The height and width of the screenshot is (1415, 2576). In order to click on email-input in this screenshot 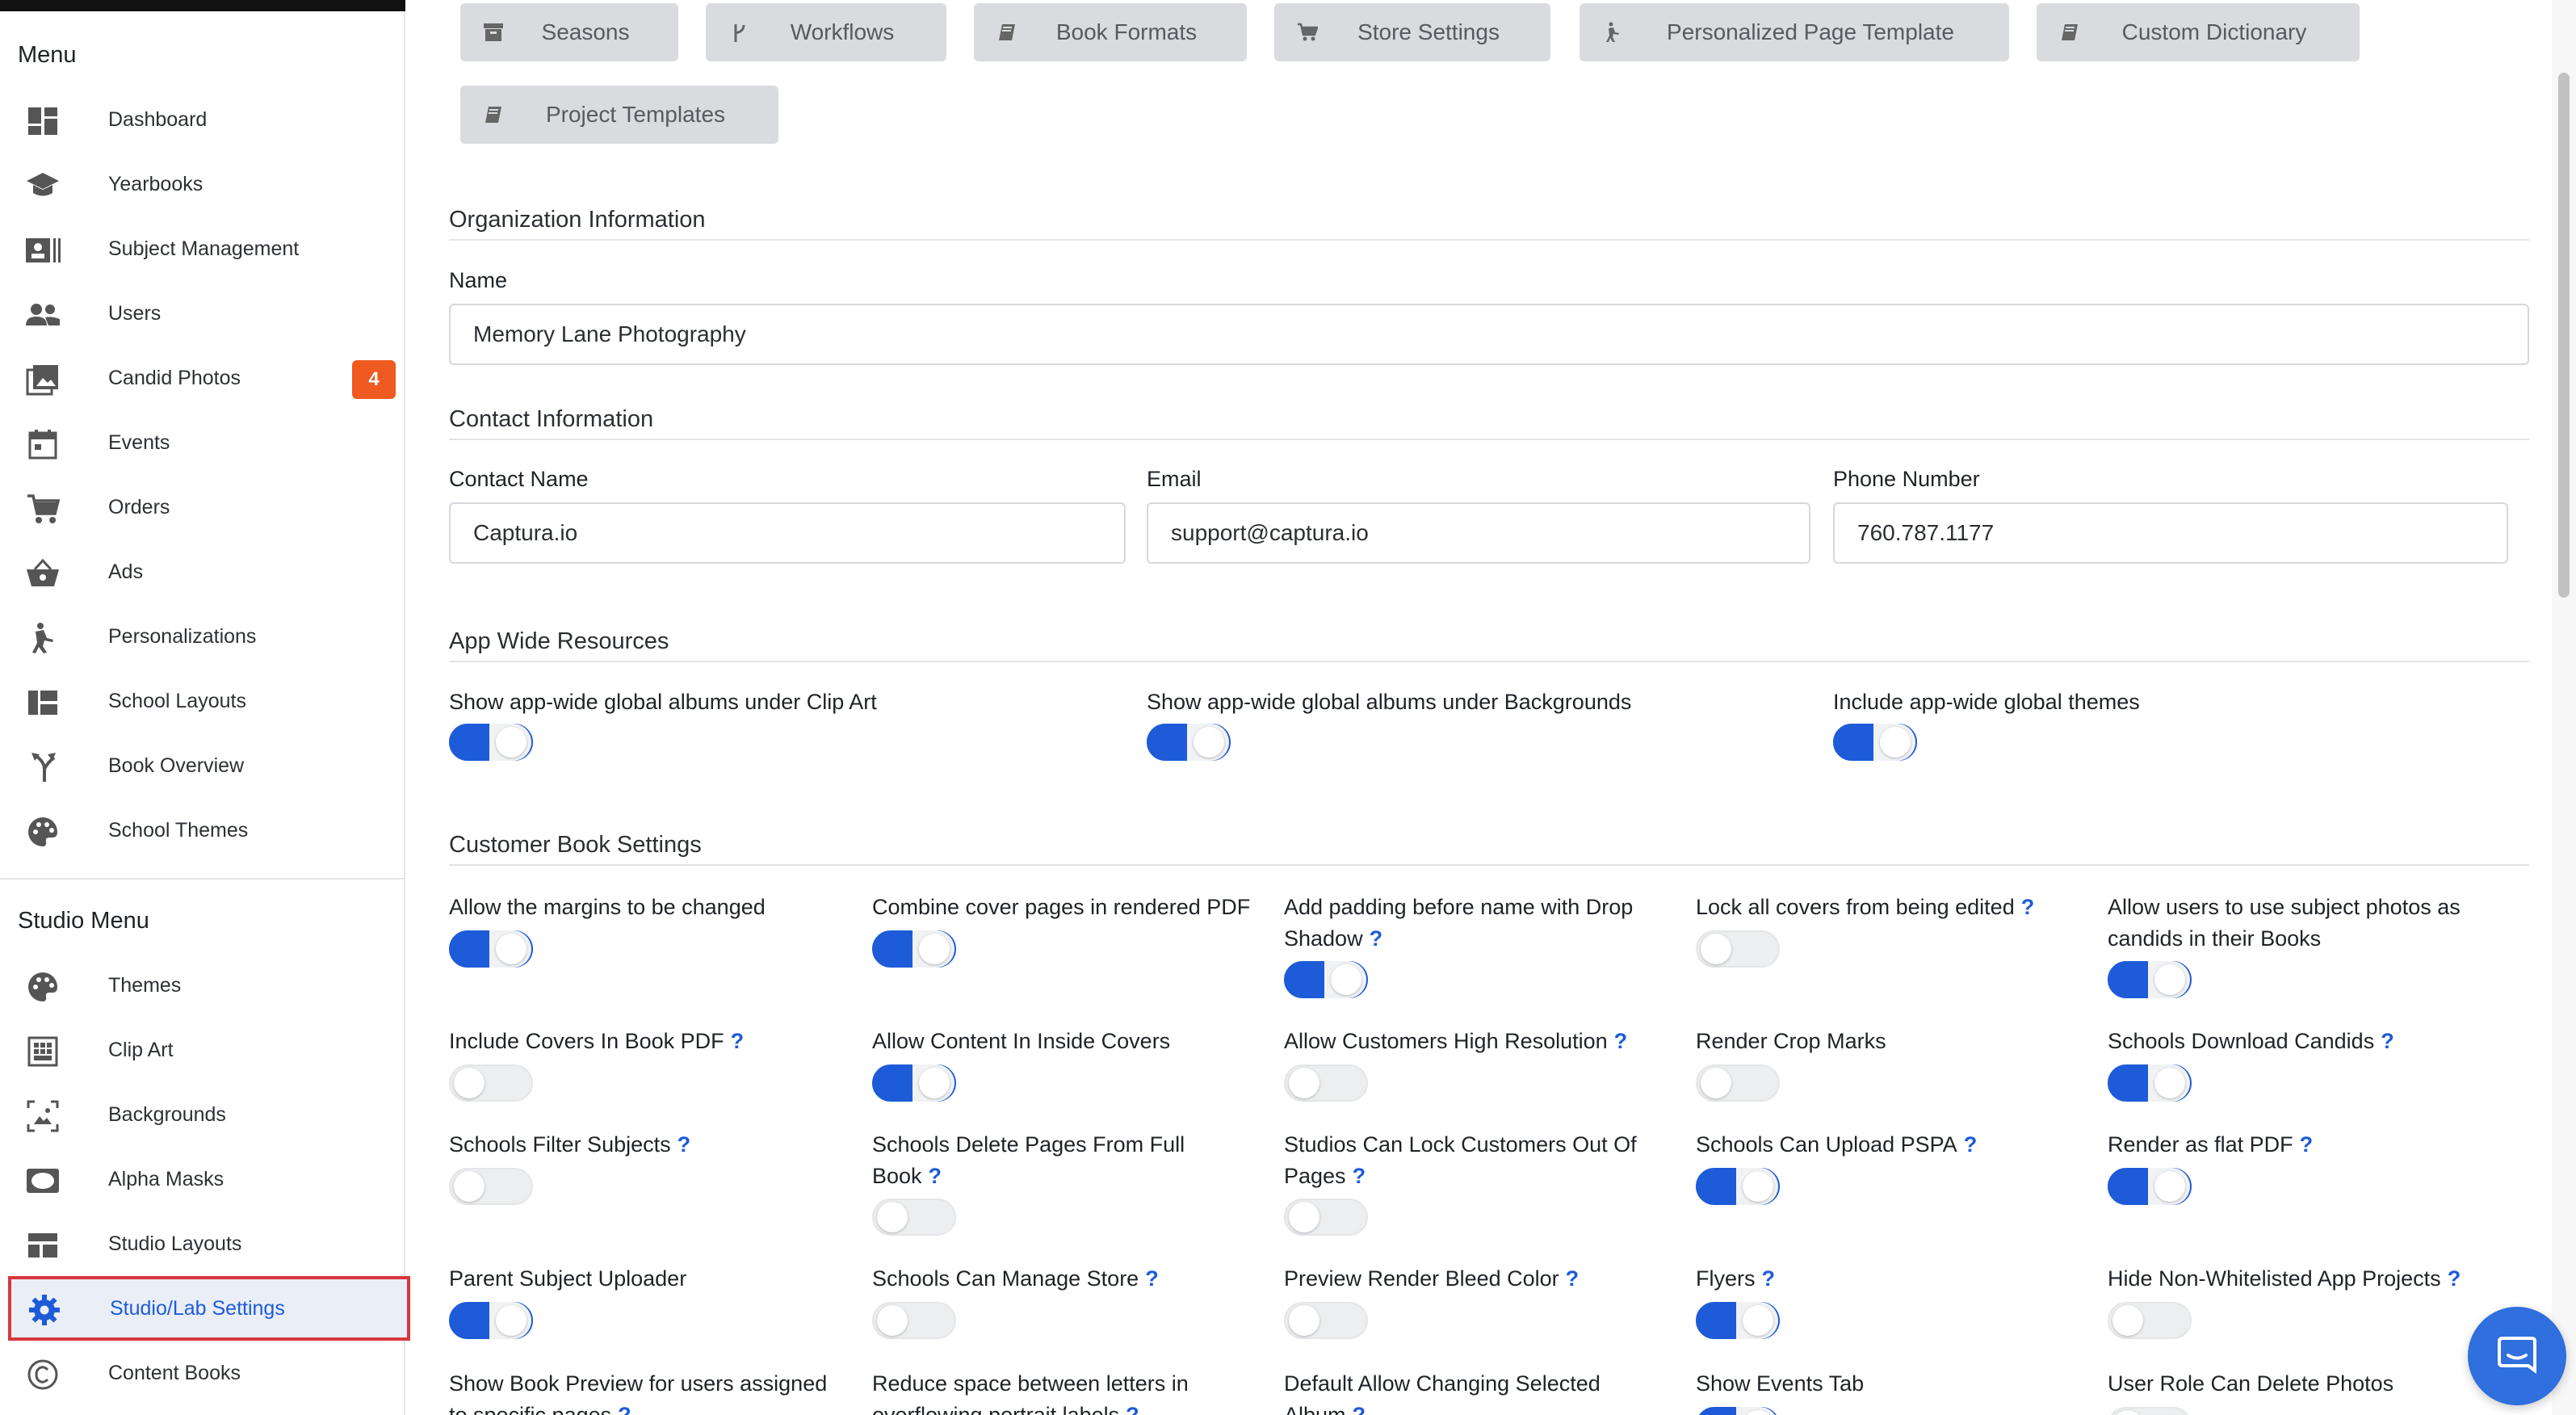, I will do `click(1478, 533)`.